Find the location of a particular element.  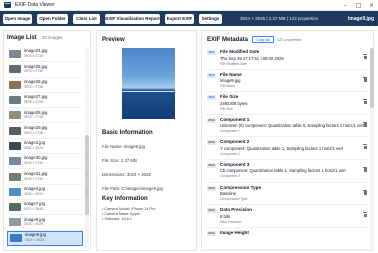

exif-description: File Modified Date is located at coordinates (233, 63).